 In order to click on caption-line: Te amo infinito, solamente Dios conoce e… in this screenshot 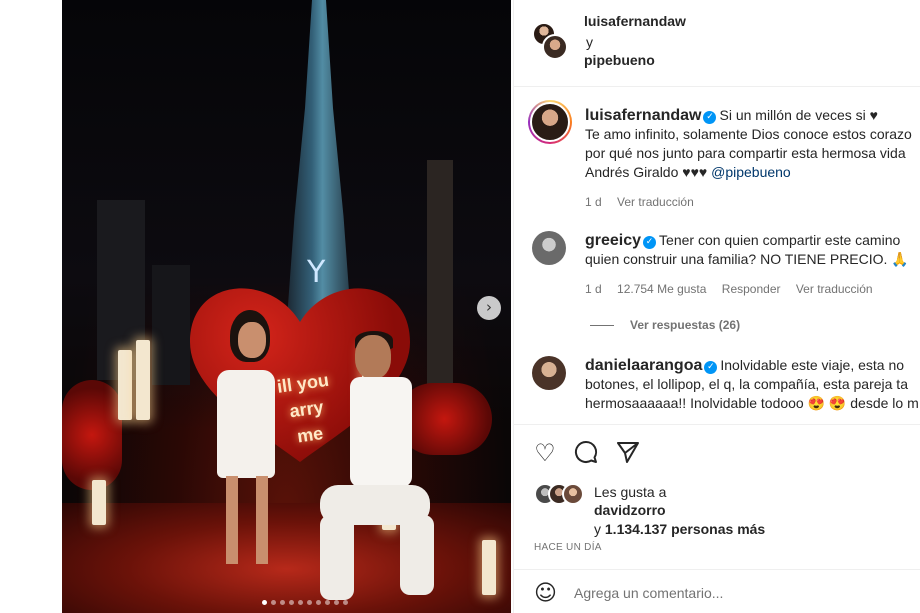, I will do `click(748, 134)`.